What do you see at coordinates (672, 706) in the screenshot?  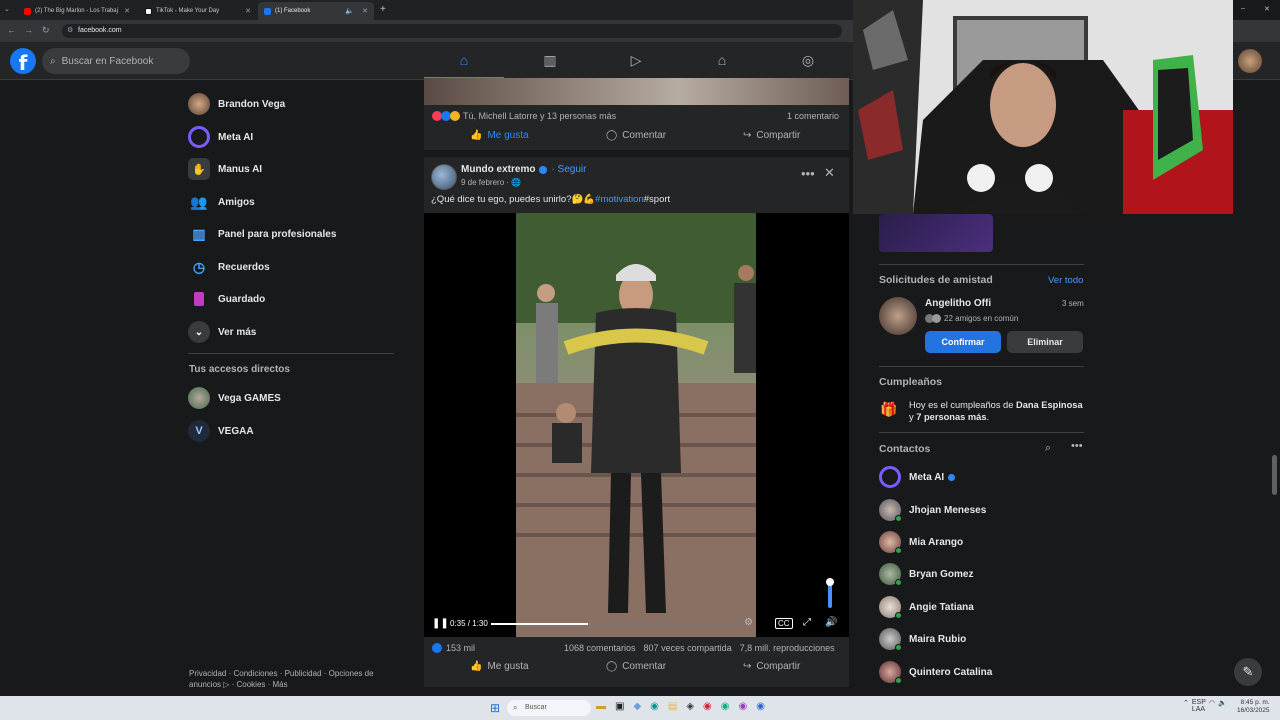 I see `file-explorer-icon: ▤` at bounding box center [672, 706].